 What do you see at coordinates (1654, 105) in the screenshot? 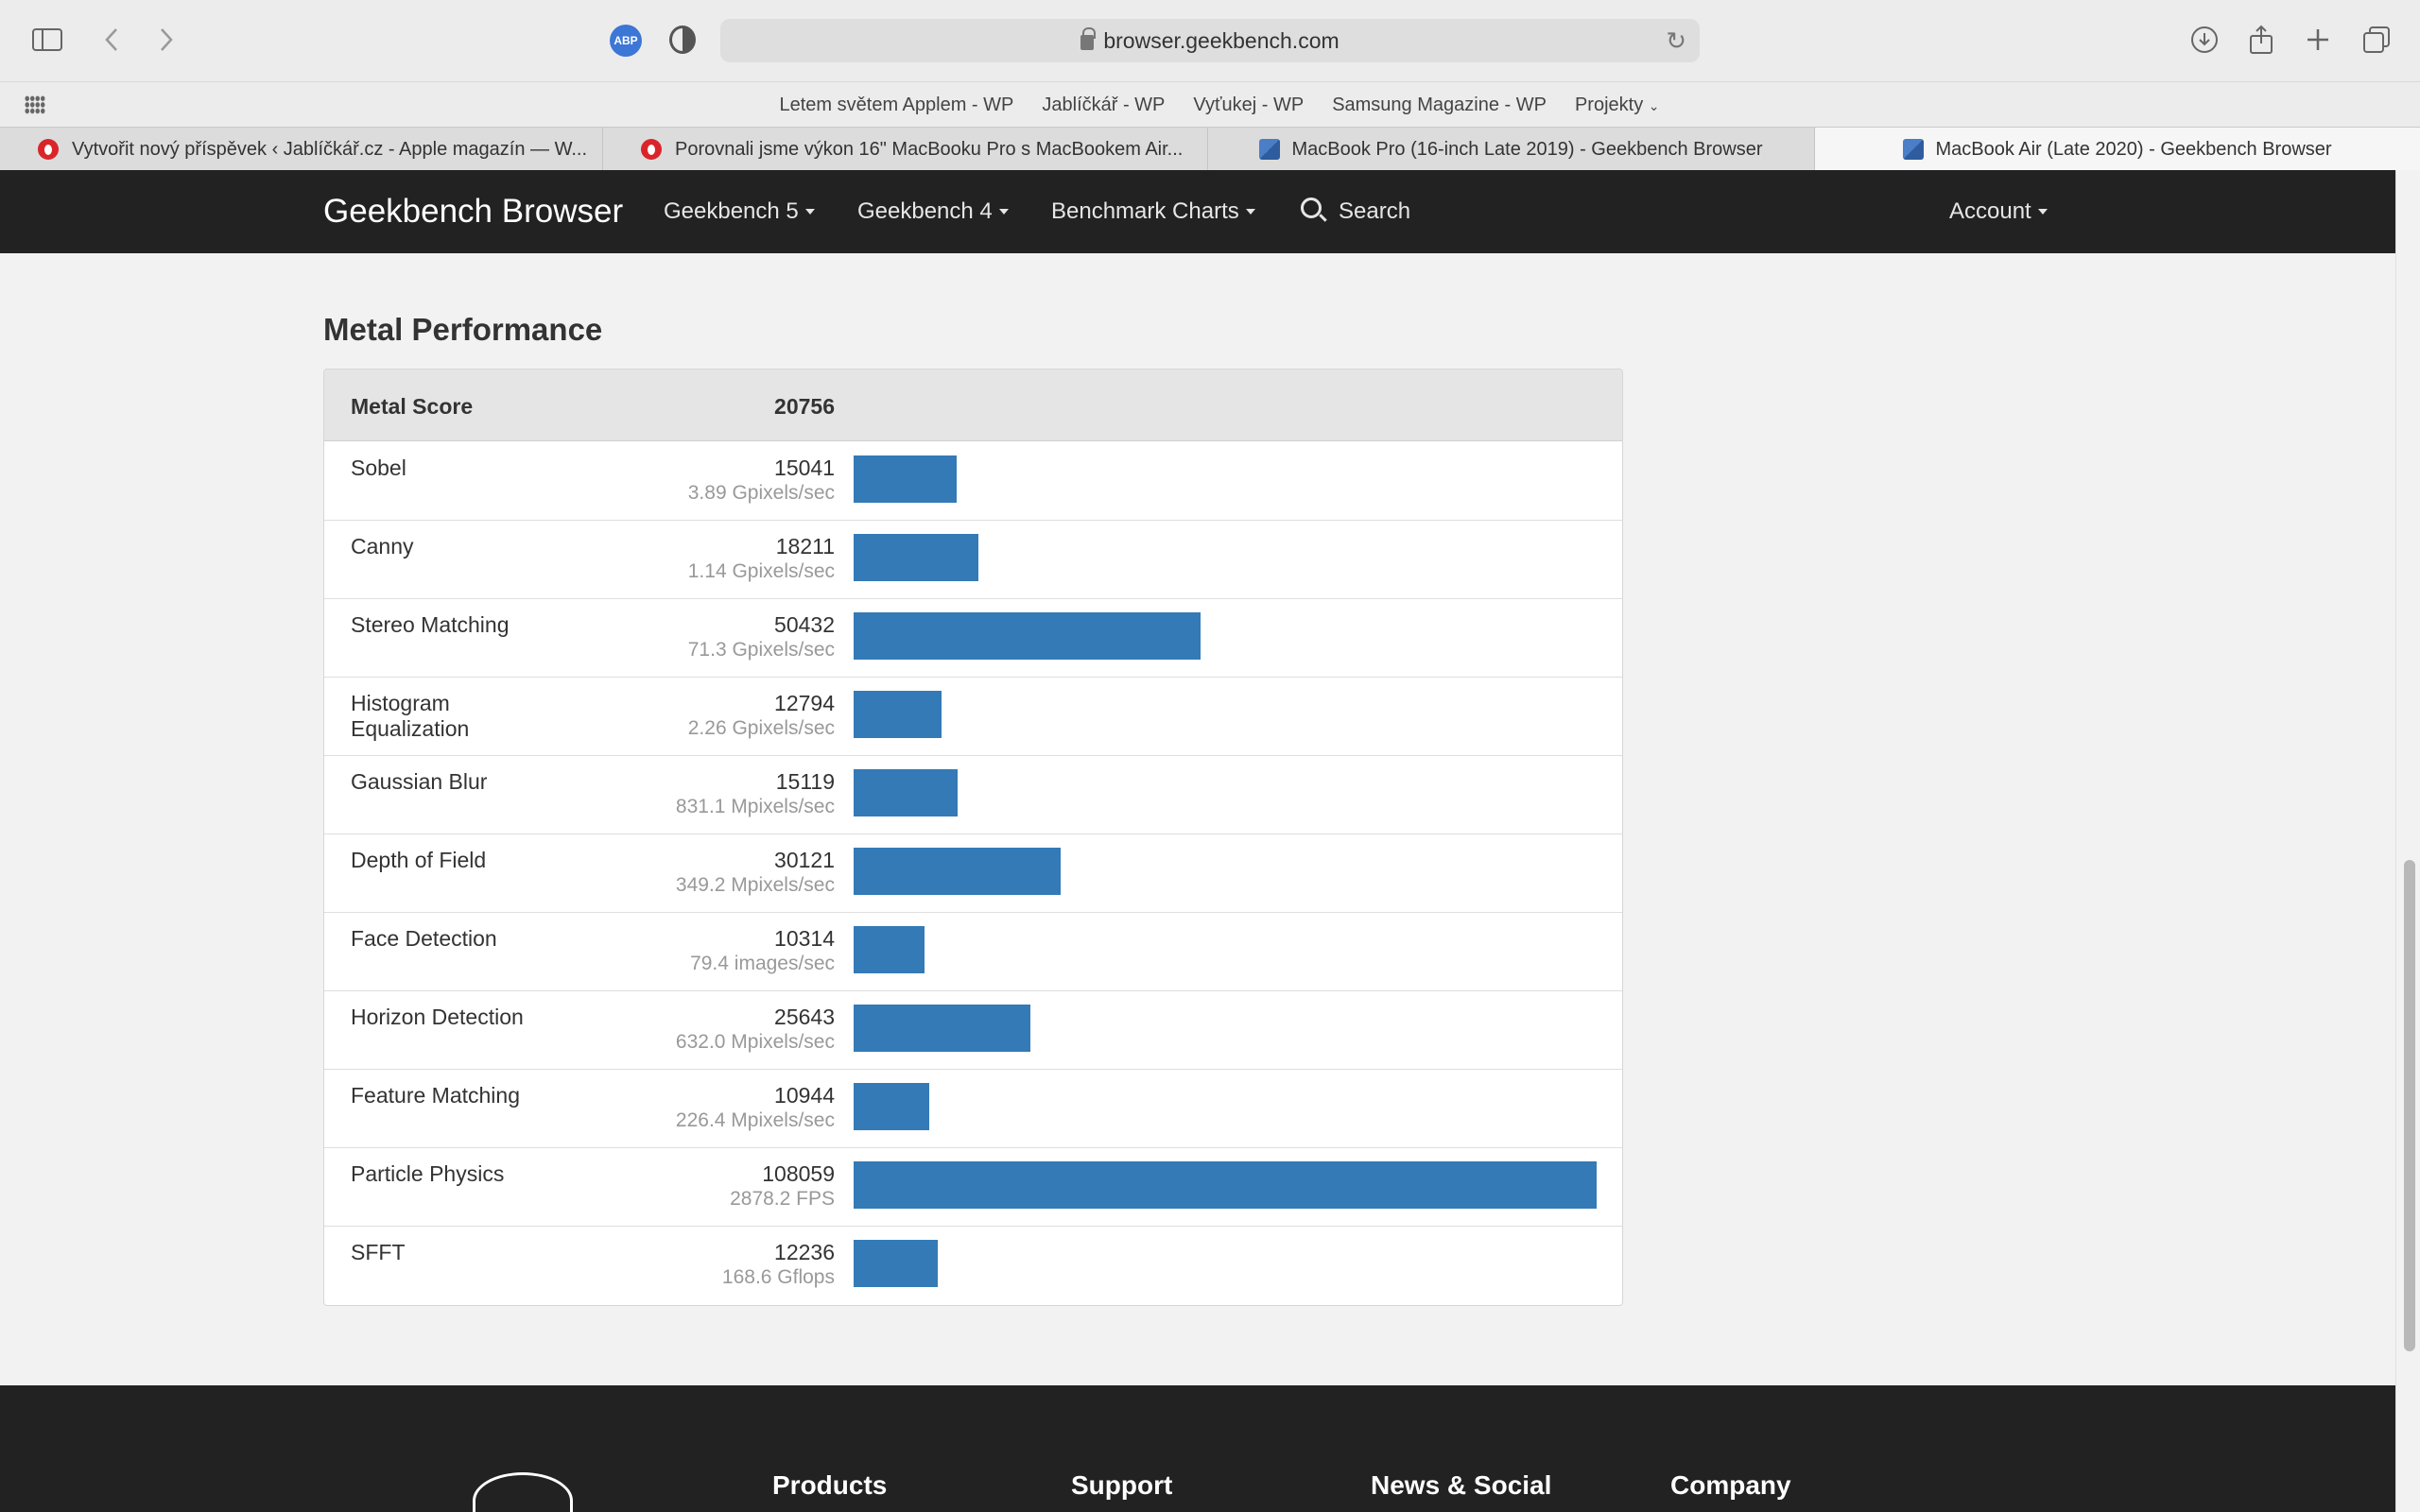
I see `chevron-down-icon: ⌄` at bounding box center [1654, 105].